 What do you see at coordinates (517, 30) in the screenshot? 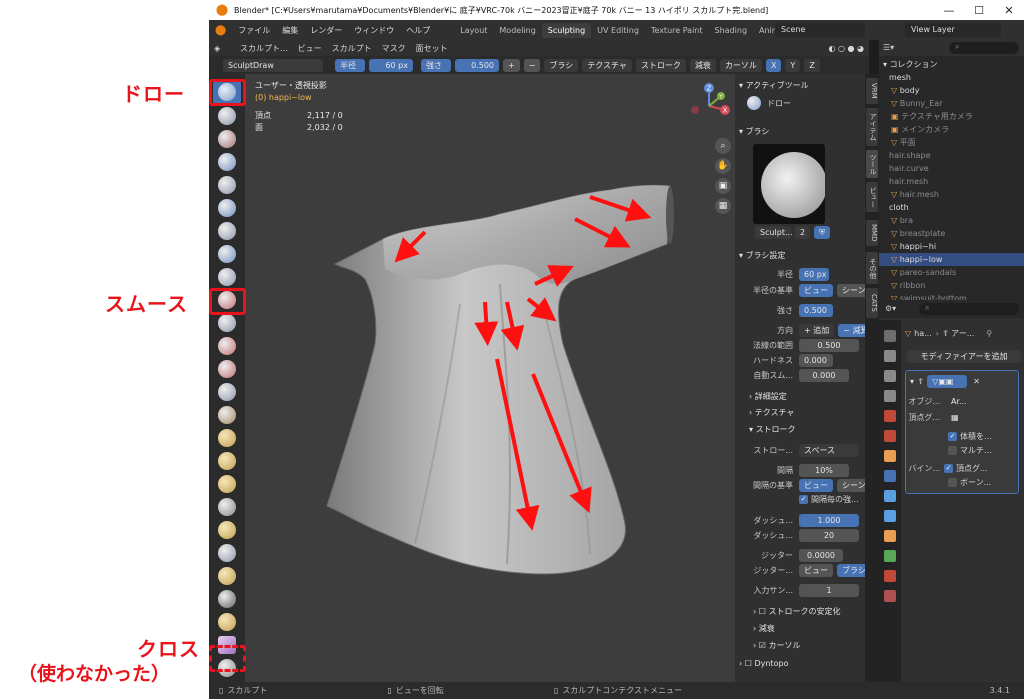
I see `tab-modeling: Modeling` at bounding box center [517, 30].